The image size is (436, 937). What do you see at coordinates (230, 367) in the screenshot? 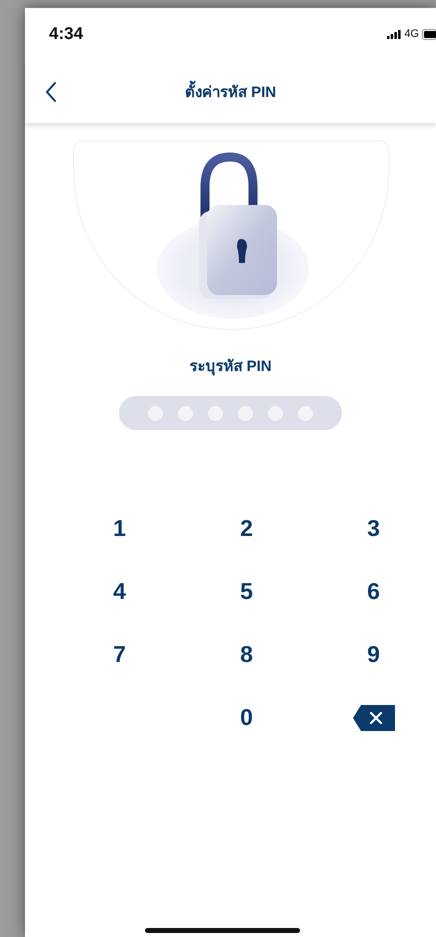
I see `pin-prompt: ระบุรหัส PIN` at bounding box center [230, 367].